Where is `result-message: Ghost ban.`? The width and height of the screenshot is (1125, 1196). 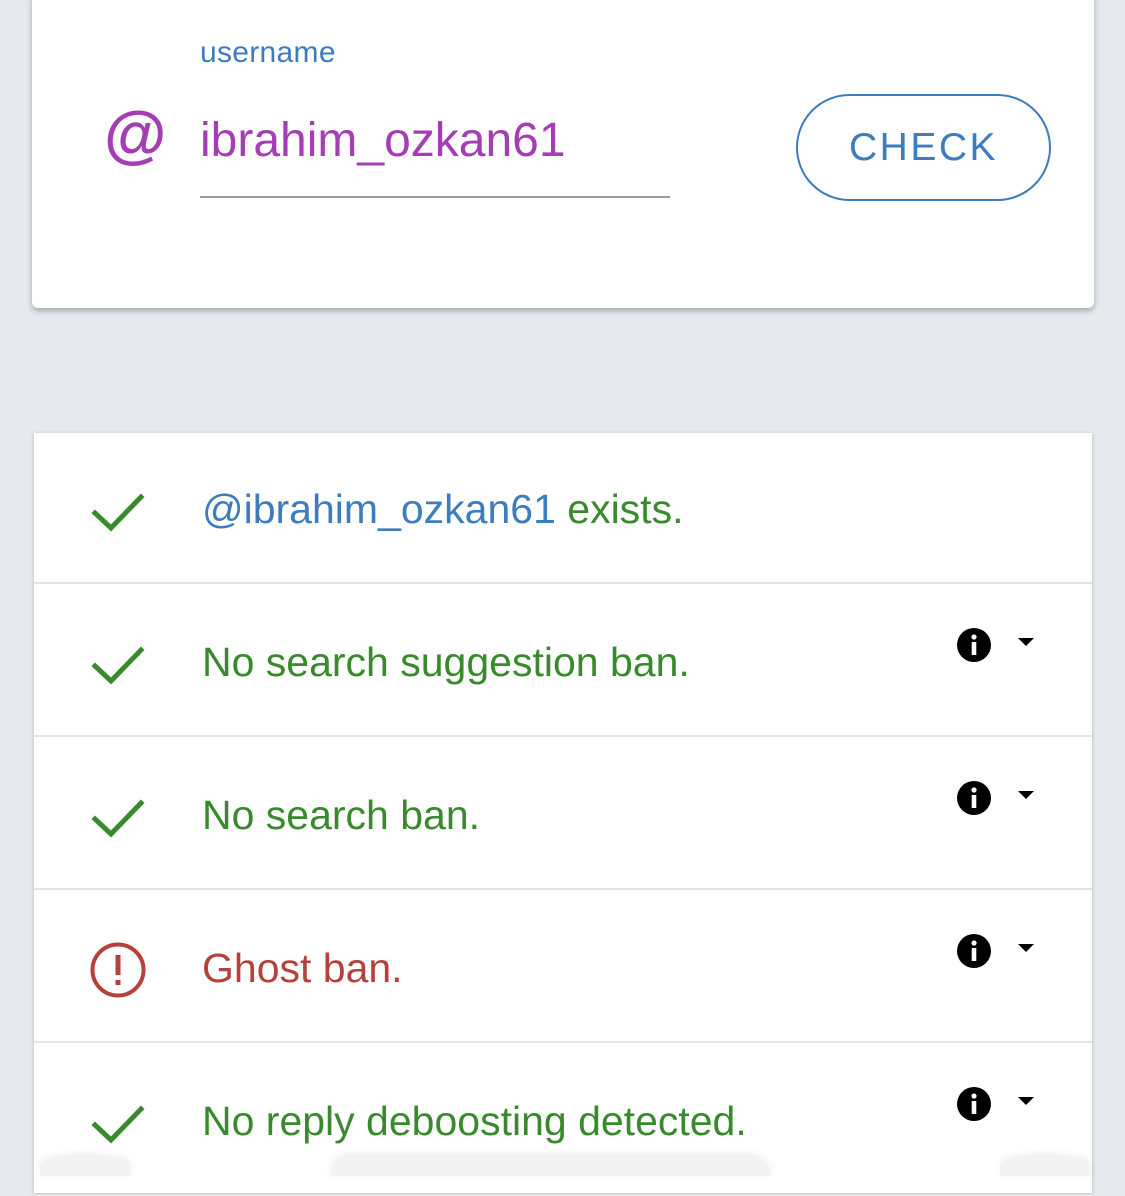
result-message: Ghost ban. is located at coordinates (302, 968).